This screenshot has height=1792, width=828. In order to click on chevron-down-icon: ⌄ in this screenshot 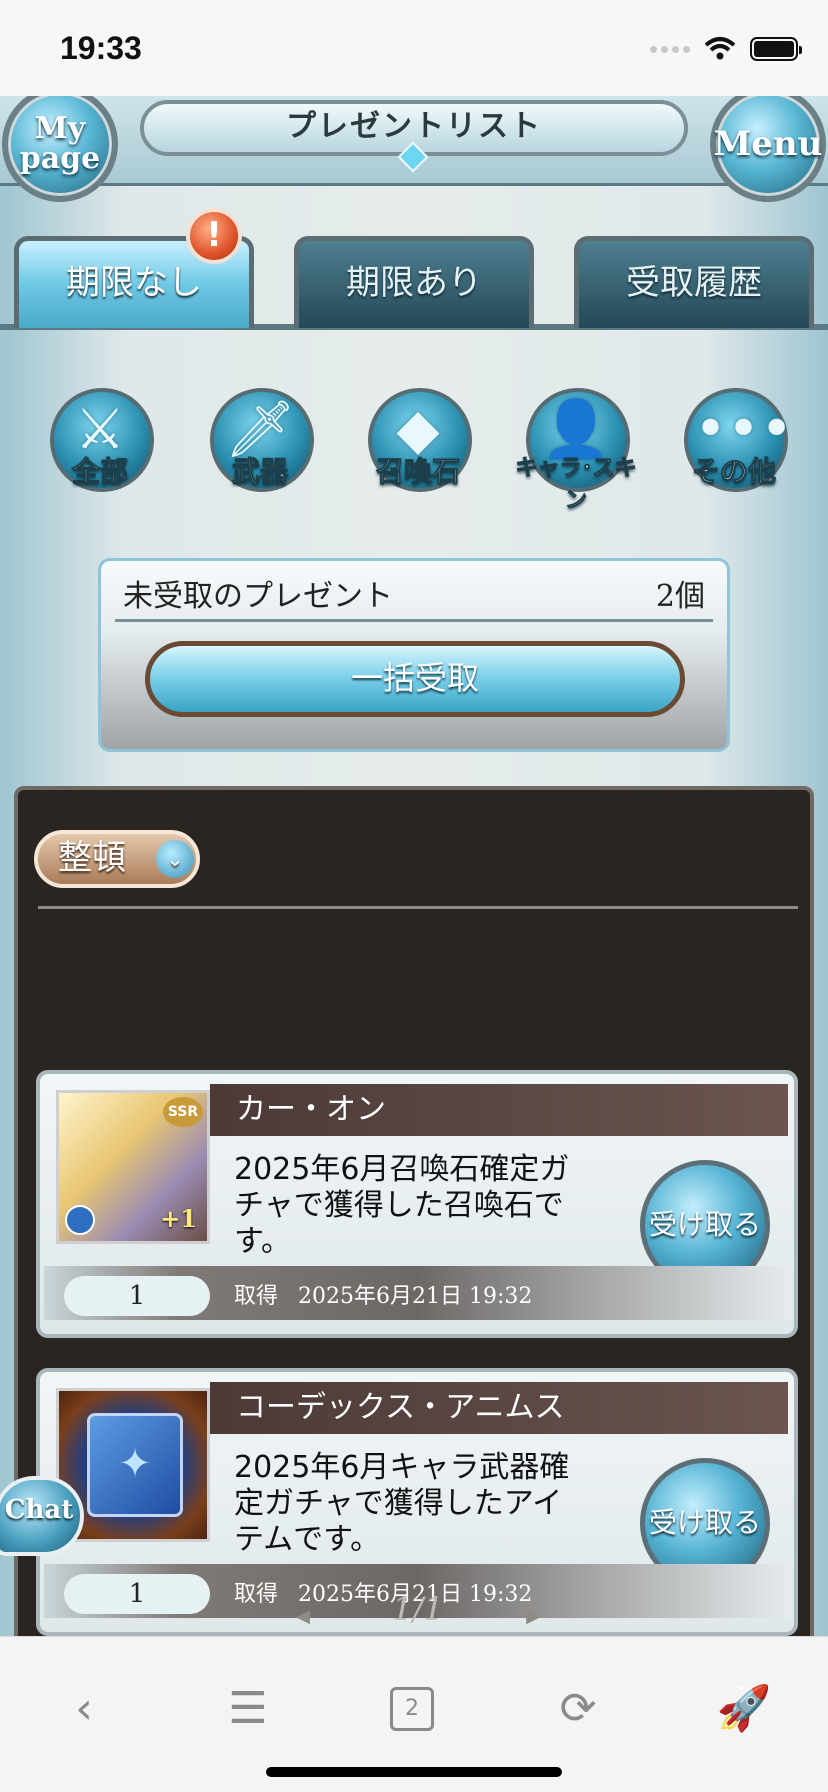, I will do `click(175, 859)`.